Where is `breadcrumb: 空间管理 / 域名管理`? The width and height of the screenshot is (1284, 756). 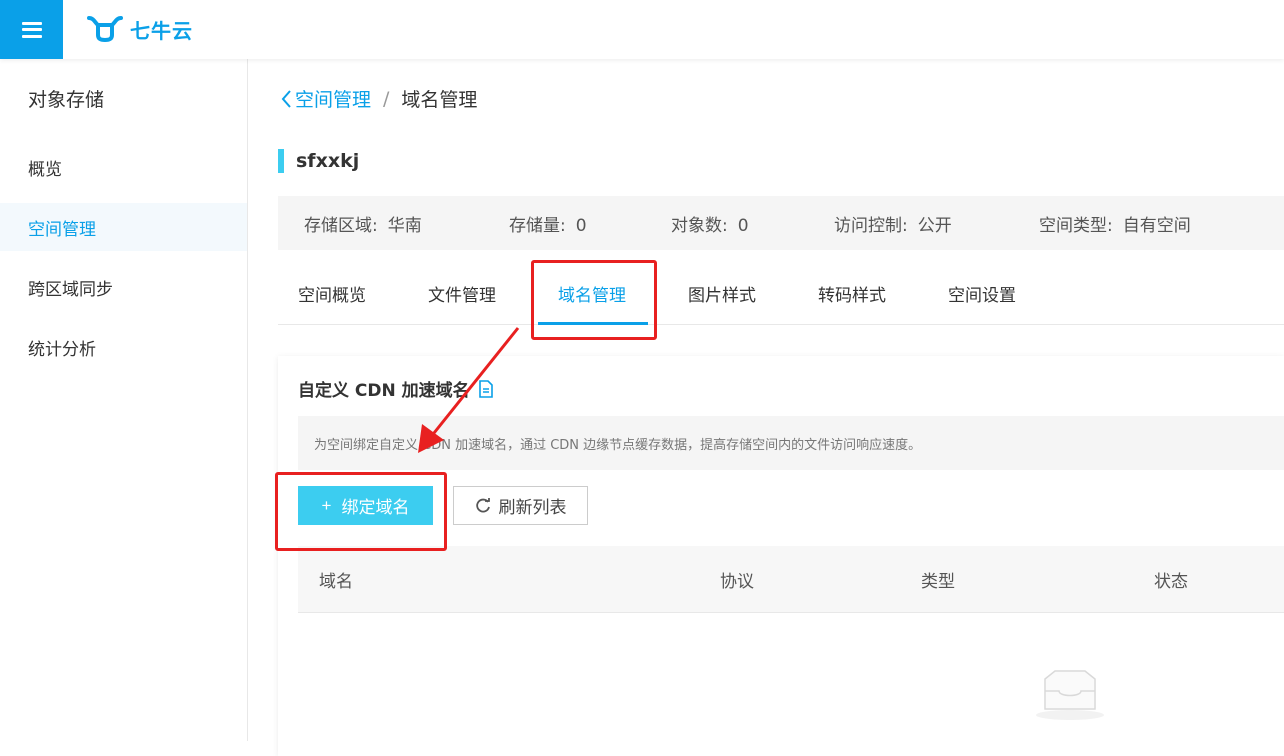
breadcrumb: 空间管理 / 域名管理 is located at coordinates (378, 98).